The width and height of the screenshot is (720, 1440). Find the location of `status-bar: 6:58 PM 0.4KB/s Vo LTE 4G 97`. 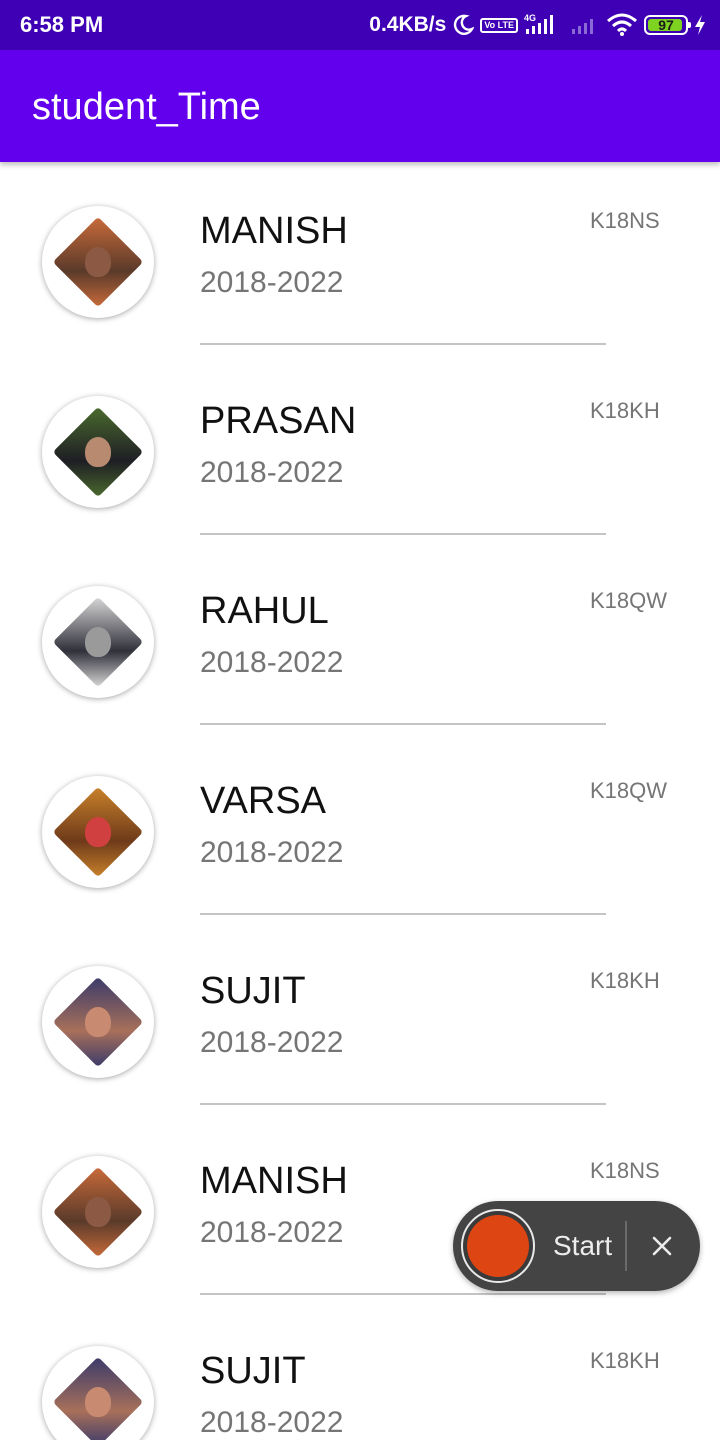

status-bar: 6:58 PM 0.4KB/s Vo LTE 4G 97 is located at coordinates (360, 25).